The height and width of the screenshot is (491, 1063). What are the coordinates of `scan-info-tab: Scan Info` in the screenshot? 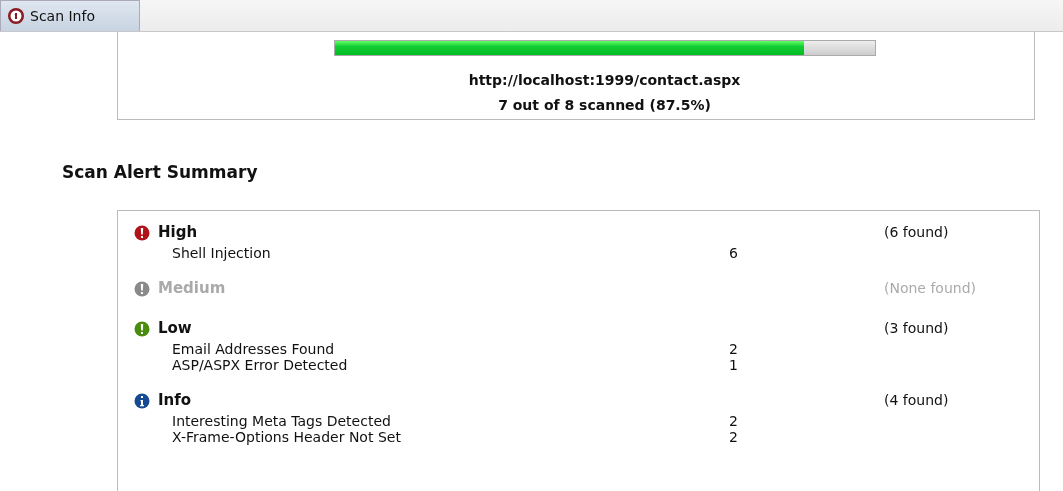 It's located at (70, 15).